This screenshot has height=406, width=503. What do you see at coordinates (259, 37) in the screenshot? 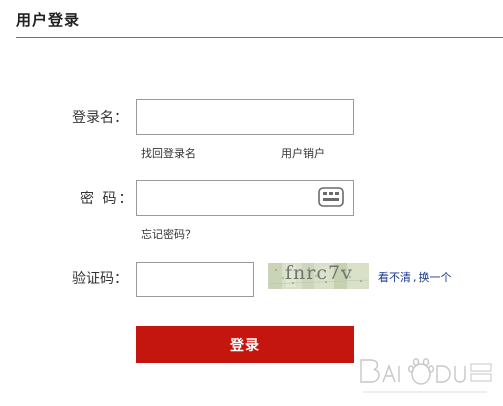
I see `header-divider` at bounding box center [259, 37].